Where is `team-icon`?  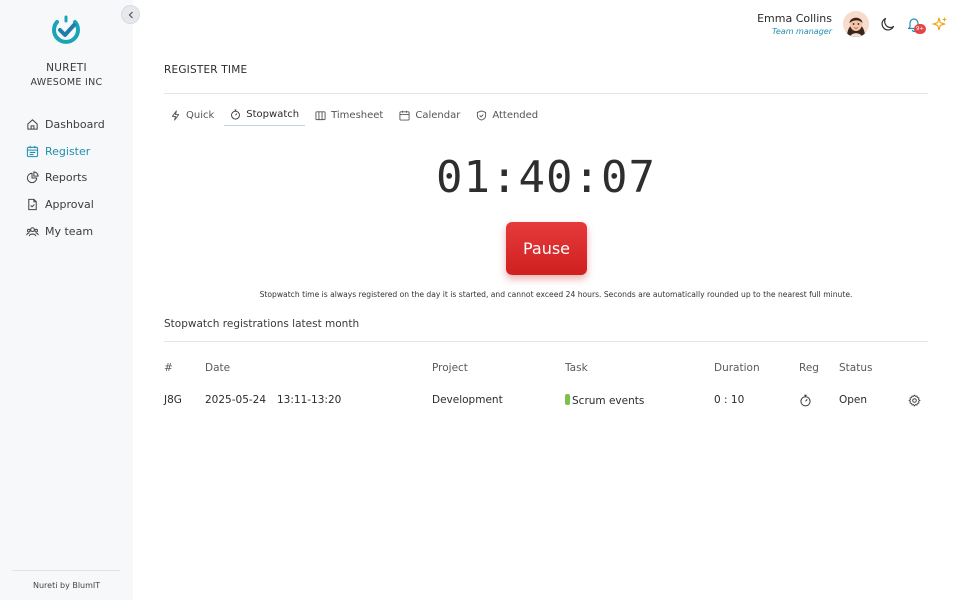
team-icon is located at coordinates (32, 231).